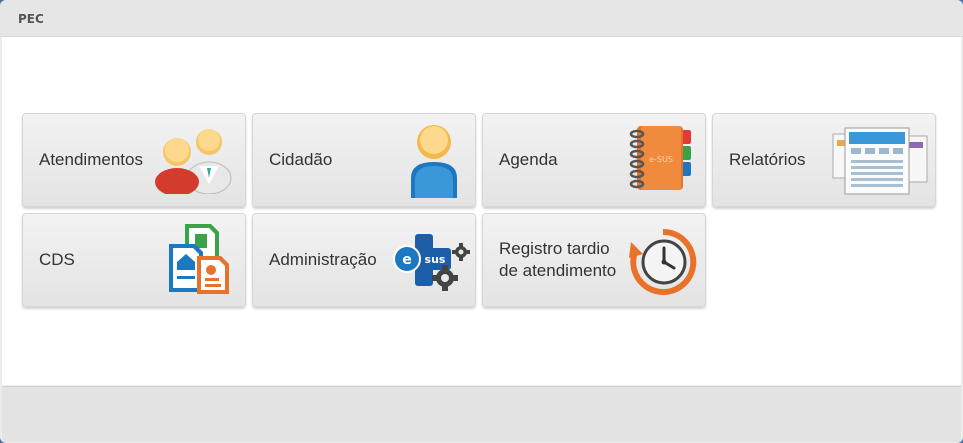  Describe the element at coordinates (193, 161) in the screenshot. I see `users-icon` at that location.